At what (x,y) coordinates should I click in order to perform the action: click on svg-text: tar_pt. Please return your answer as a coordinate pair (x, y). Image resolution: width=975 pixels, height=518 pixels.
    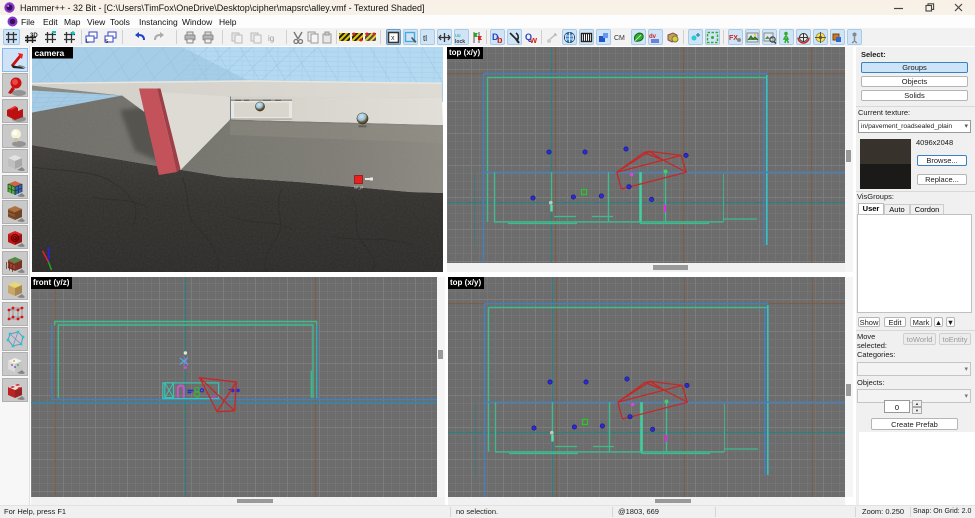
    Looking at the image, I should click on (358, 188).